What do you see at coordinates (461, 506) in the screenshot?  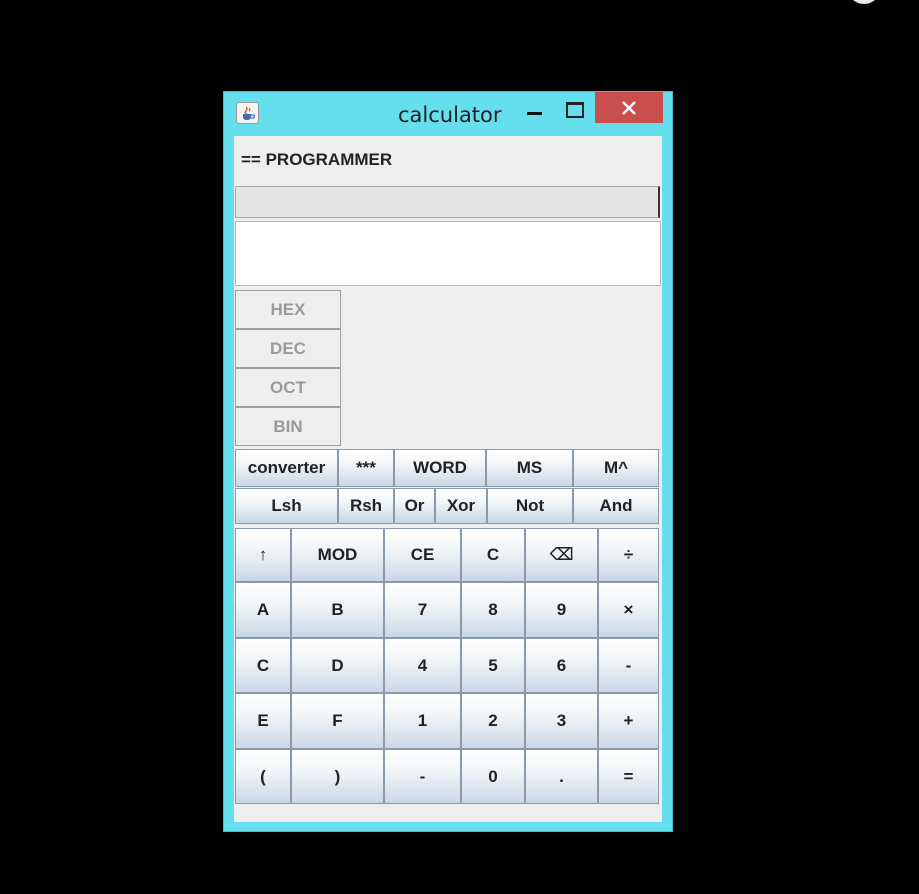 I see `xor-button: Xor` at bounding box center [461, 506].